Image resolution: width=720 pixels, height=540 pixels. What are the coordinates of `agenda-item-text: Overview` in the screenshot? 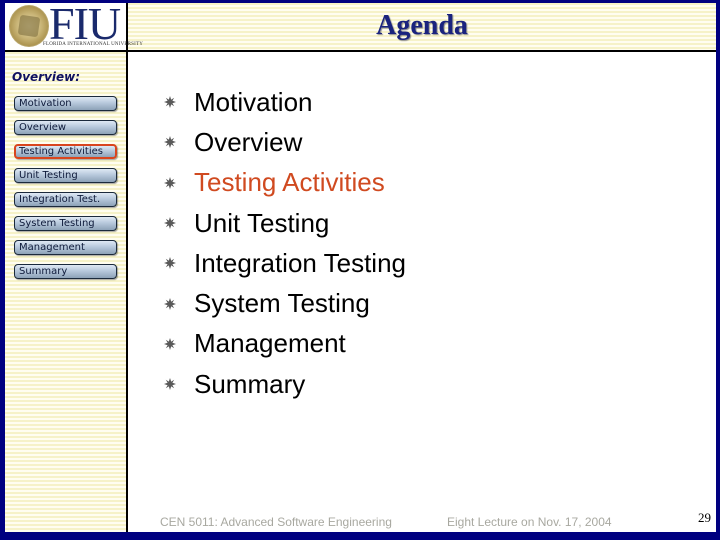 It's located at (248, 141).